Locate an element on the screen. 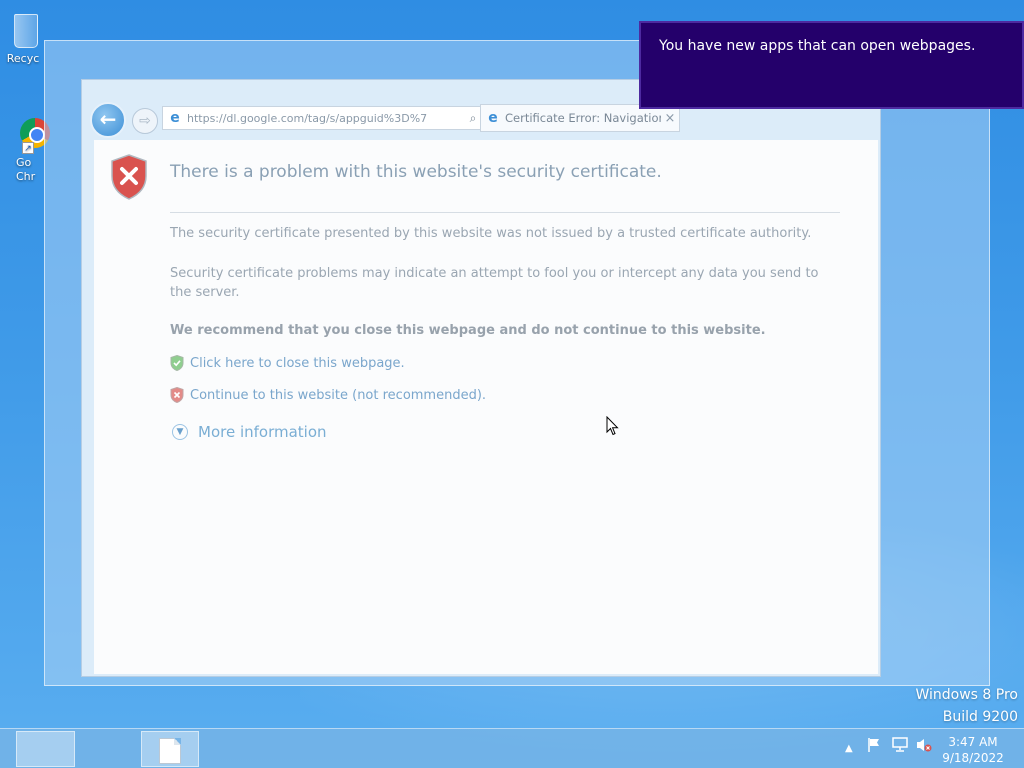 This screenshot has height=768, width=1024. taskbar-ie-button is located at coordinates (45, 749).